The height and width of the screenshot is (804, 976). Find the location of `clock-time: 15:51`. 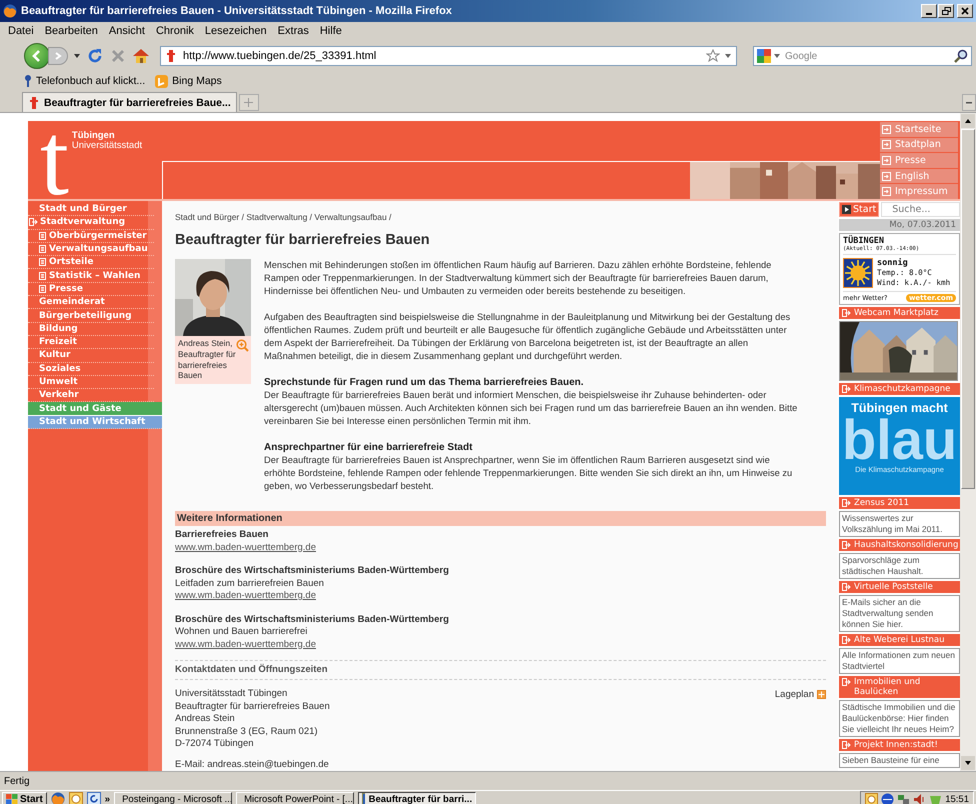

clock-time: 15:51 is located at coordinates (957, 799).